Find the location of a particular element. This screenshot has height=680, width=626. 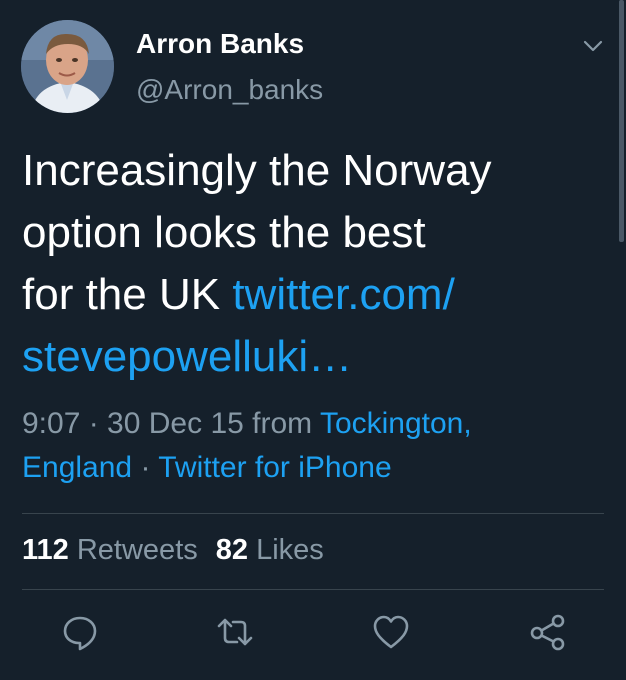

engagement-stats: 112 Retweets 82 Likes is located at coordinates (173, 550).